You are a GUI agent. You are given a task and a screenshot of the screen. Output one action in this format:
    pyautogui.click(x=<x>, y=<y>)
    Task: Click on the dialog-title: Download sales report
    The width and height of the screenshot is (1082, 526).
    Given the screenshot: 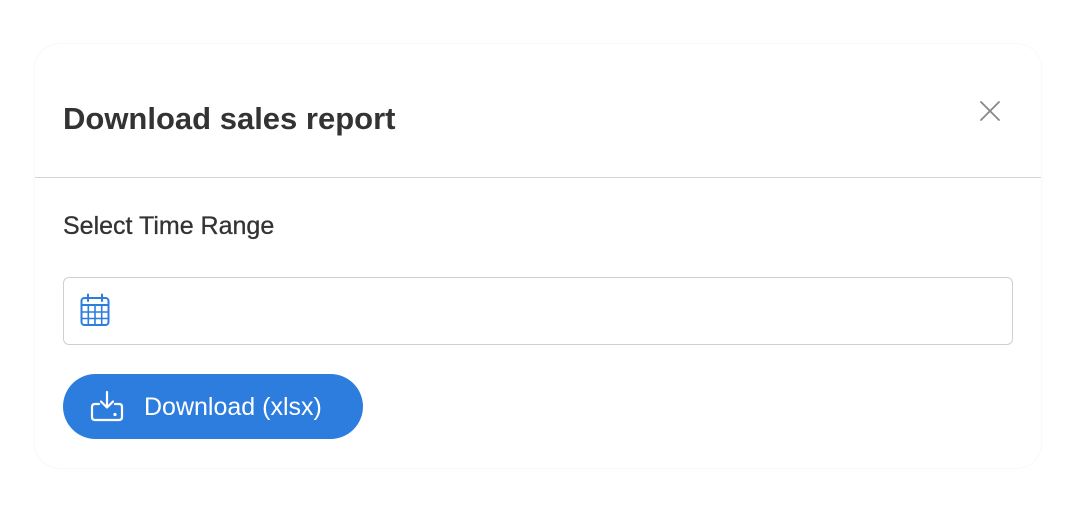 What is the action you would take?
    pyautogui.click(x=229, y=118)
    